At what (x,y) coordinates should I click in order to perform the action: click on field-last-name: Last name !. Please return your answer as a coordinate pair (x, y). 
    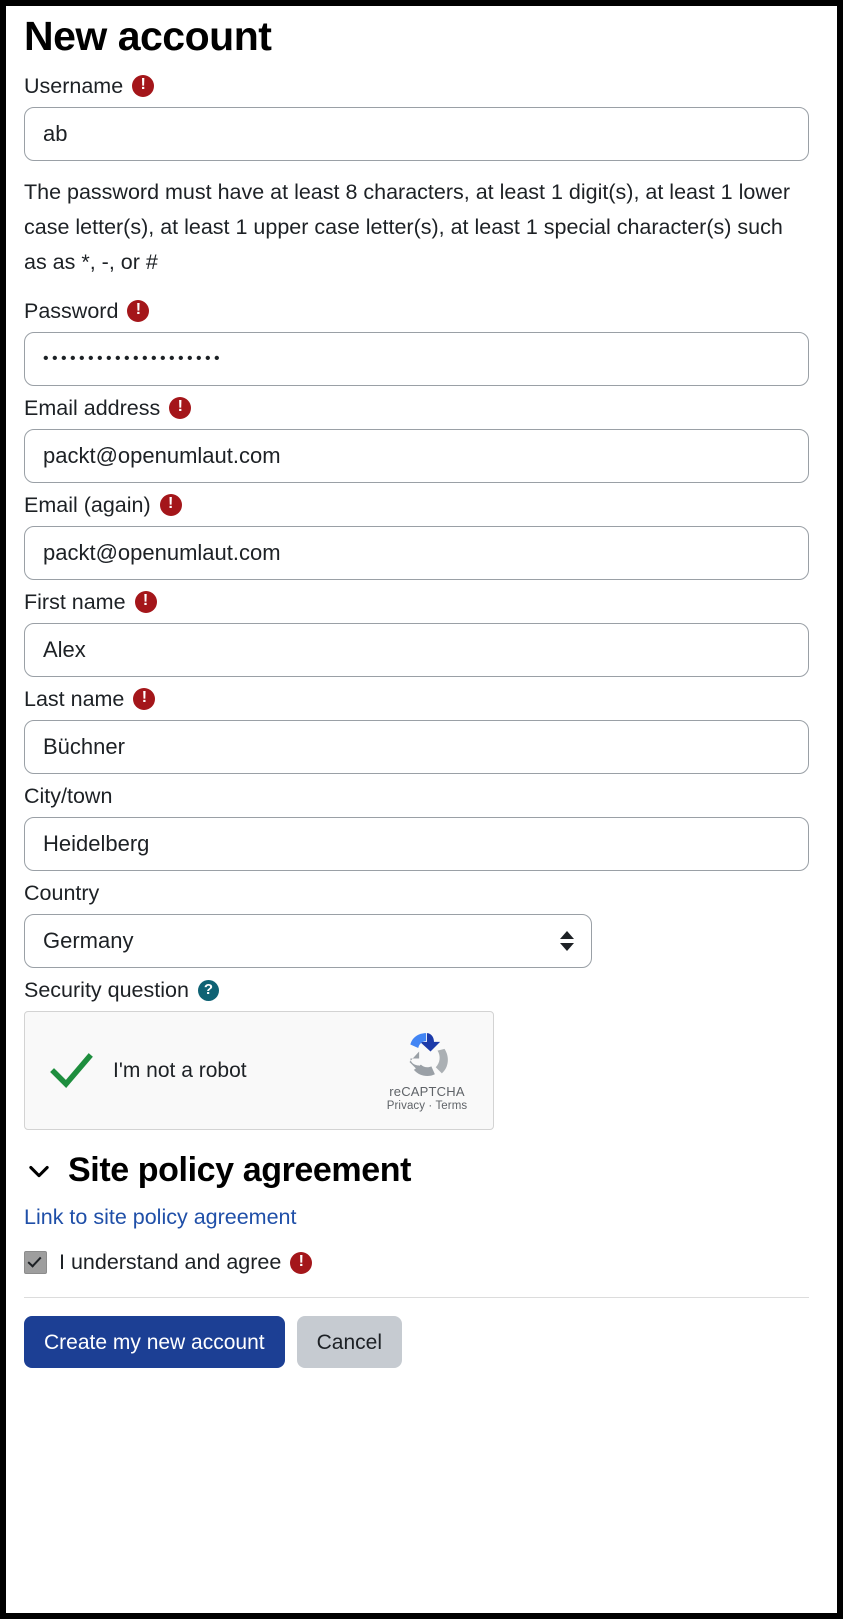
    Looking at the image, I should click on (416, 730).